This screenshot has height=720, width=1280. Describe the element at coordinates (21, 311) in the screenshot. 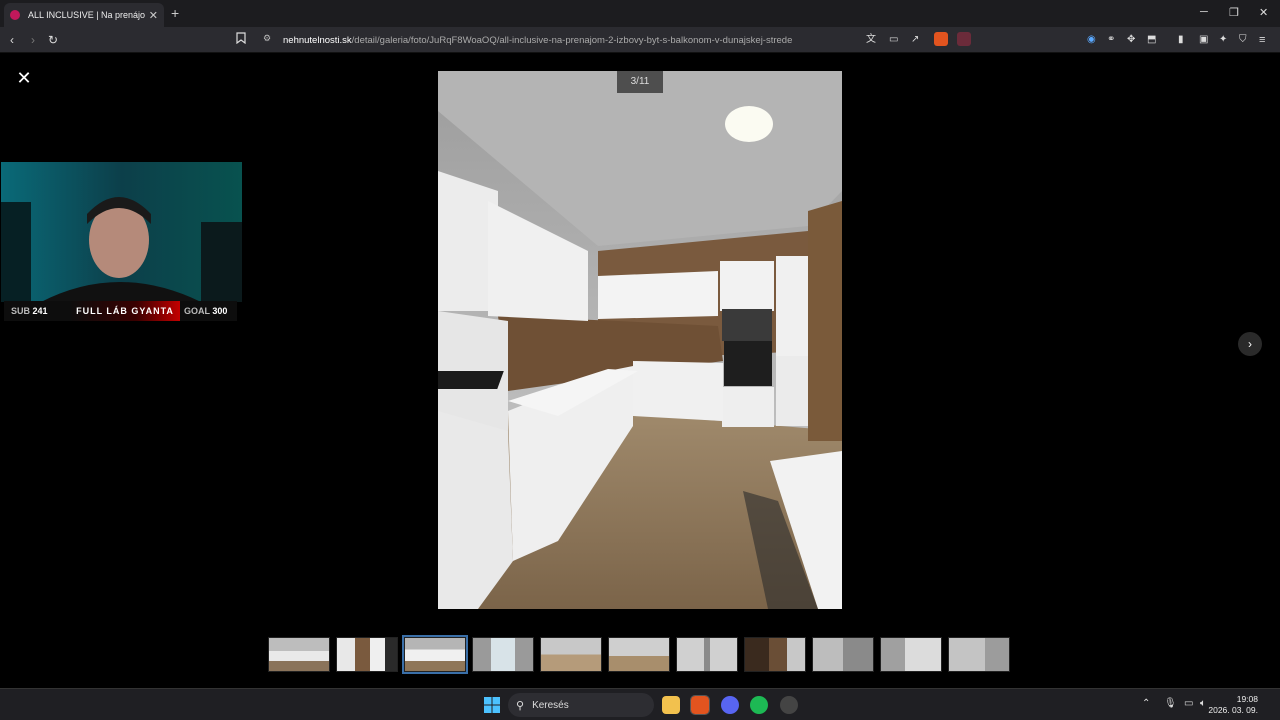

I see `sub-label: SUB` at that location.